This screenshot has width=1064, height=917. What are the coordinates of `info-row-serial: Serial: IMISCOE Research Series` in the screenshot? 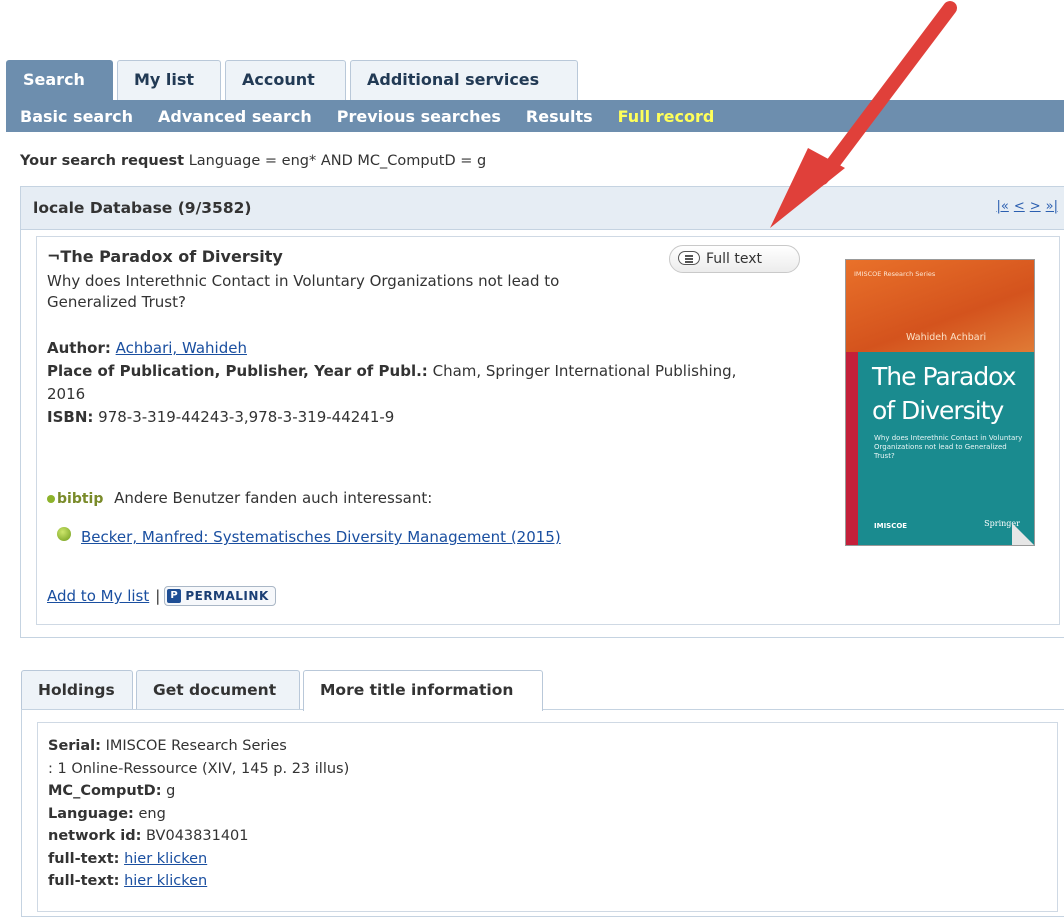 It's located at (167, 746).